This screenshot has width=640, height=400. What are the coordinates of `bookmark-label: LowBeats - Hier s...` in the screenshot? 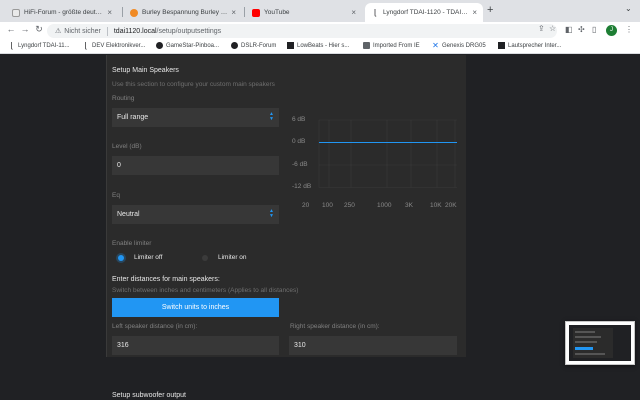 It's located at (323, 45).